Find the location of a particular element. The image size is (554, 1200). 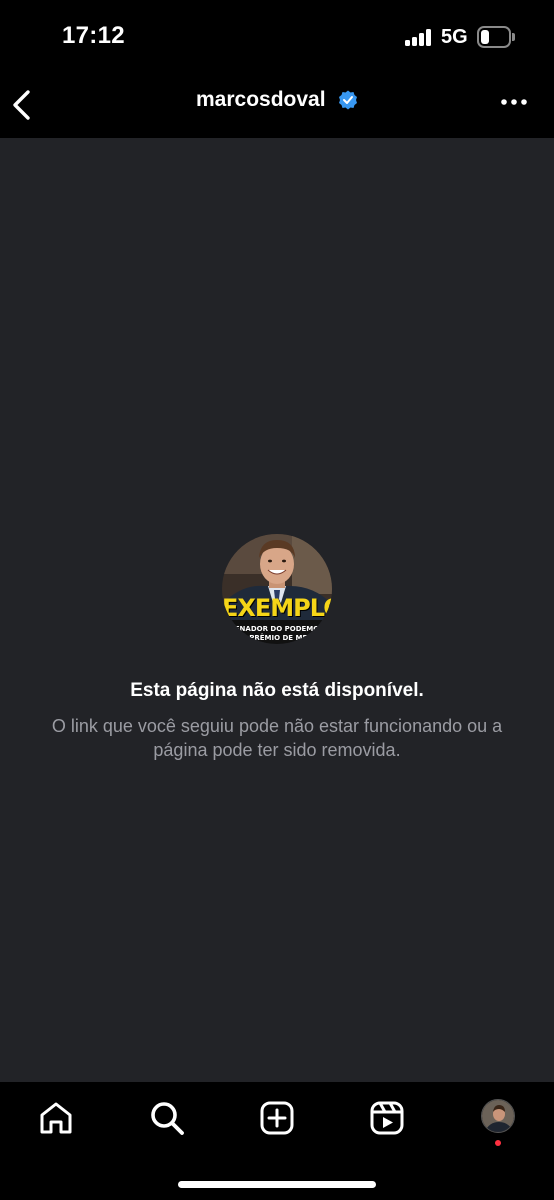

nav-reels-button is located at coordinates (387, 1118).